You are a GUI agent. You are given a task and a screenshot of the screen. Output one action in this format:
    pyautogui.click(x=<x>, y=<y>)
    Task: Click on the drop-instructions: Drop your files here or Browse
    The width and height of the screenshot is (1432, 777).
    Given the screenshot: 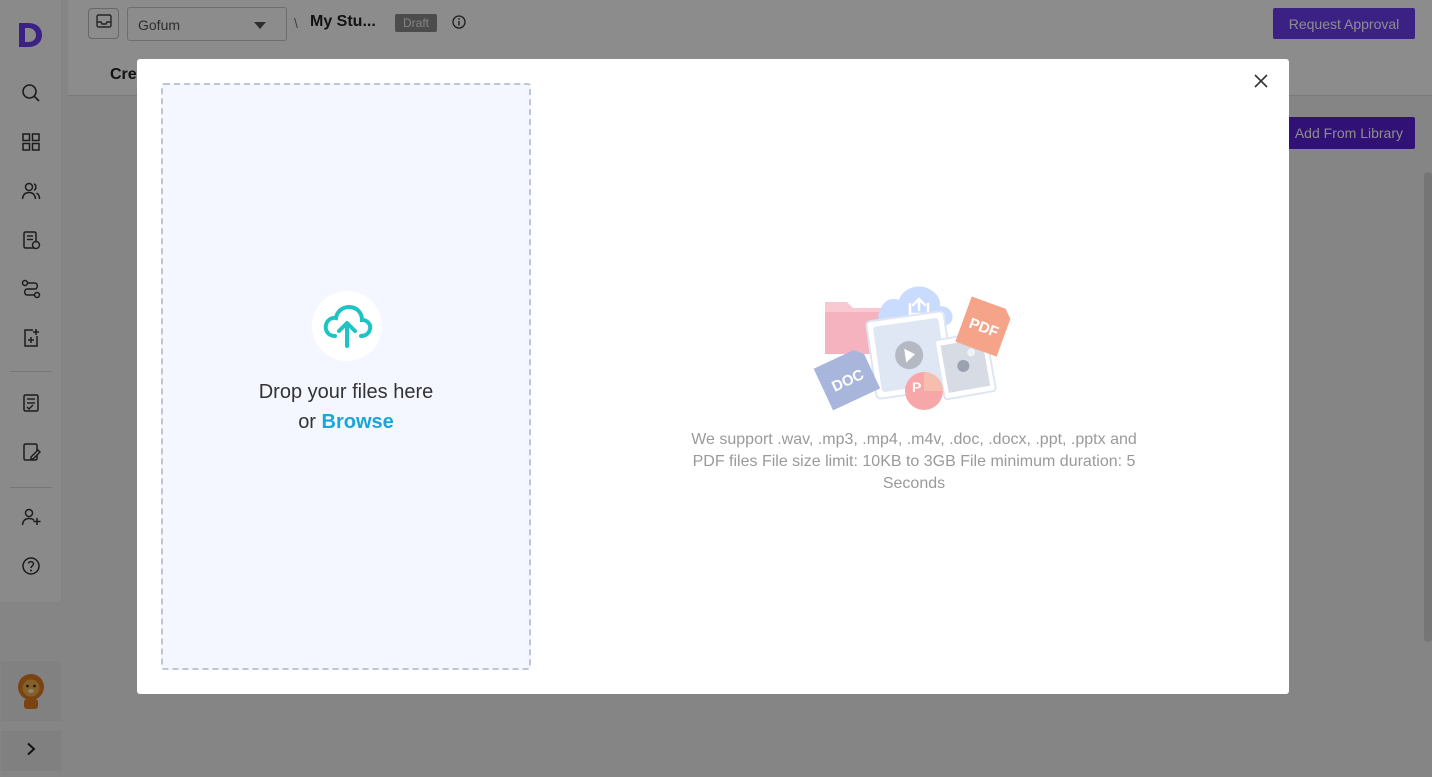 What is the action you would take?
    pyautogui.click(x=346, y=407)
    